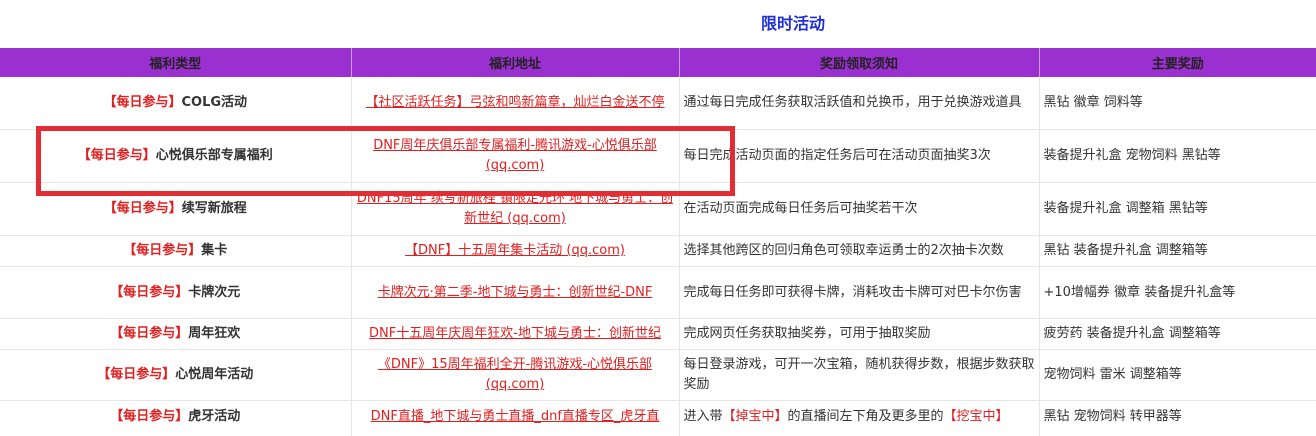 The image size is (1316, 436). What do you see at coordinates (859, 62) in the screenshot?
I see `column-header-notes: 奖励领取须知` at bounding box center [859, 62].